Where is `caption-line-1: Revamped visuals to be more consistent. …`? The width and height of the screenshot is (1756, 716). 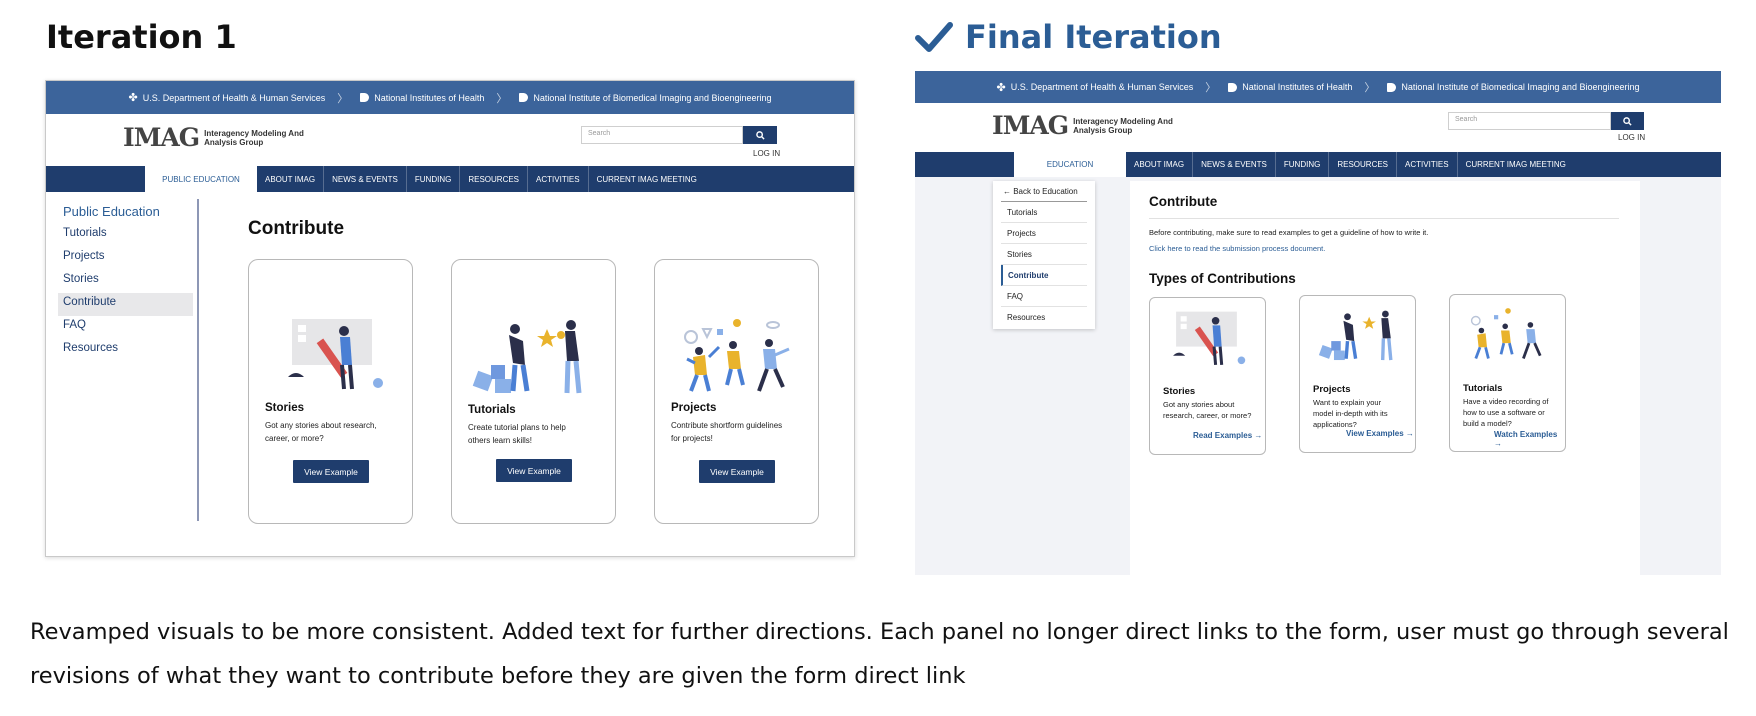 caption-line-1: Revamped visuals to be more consistent. … is located at coordinates (879, 632).